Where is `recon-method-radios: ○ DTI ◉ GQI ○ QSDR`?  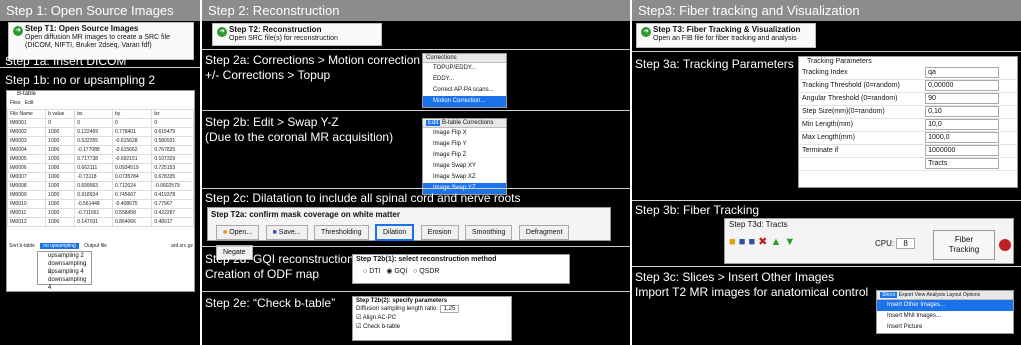
recon-method-radios: ○ DTI ◉ GQI ○ QSDR is located at coordinates (461, 271).